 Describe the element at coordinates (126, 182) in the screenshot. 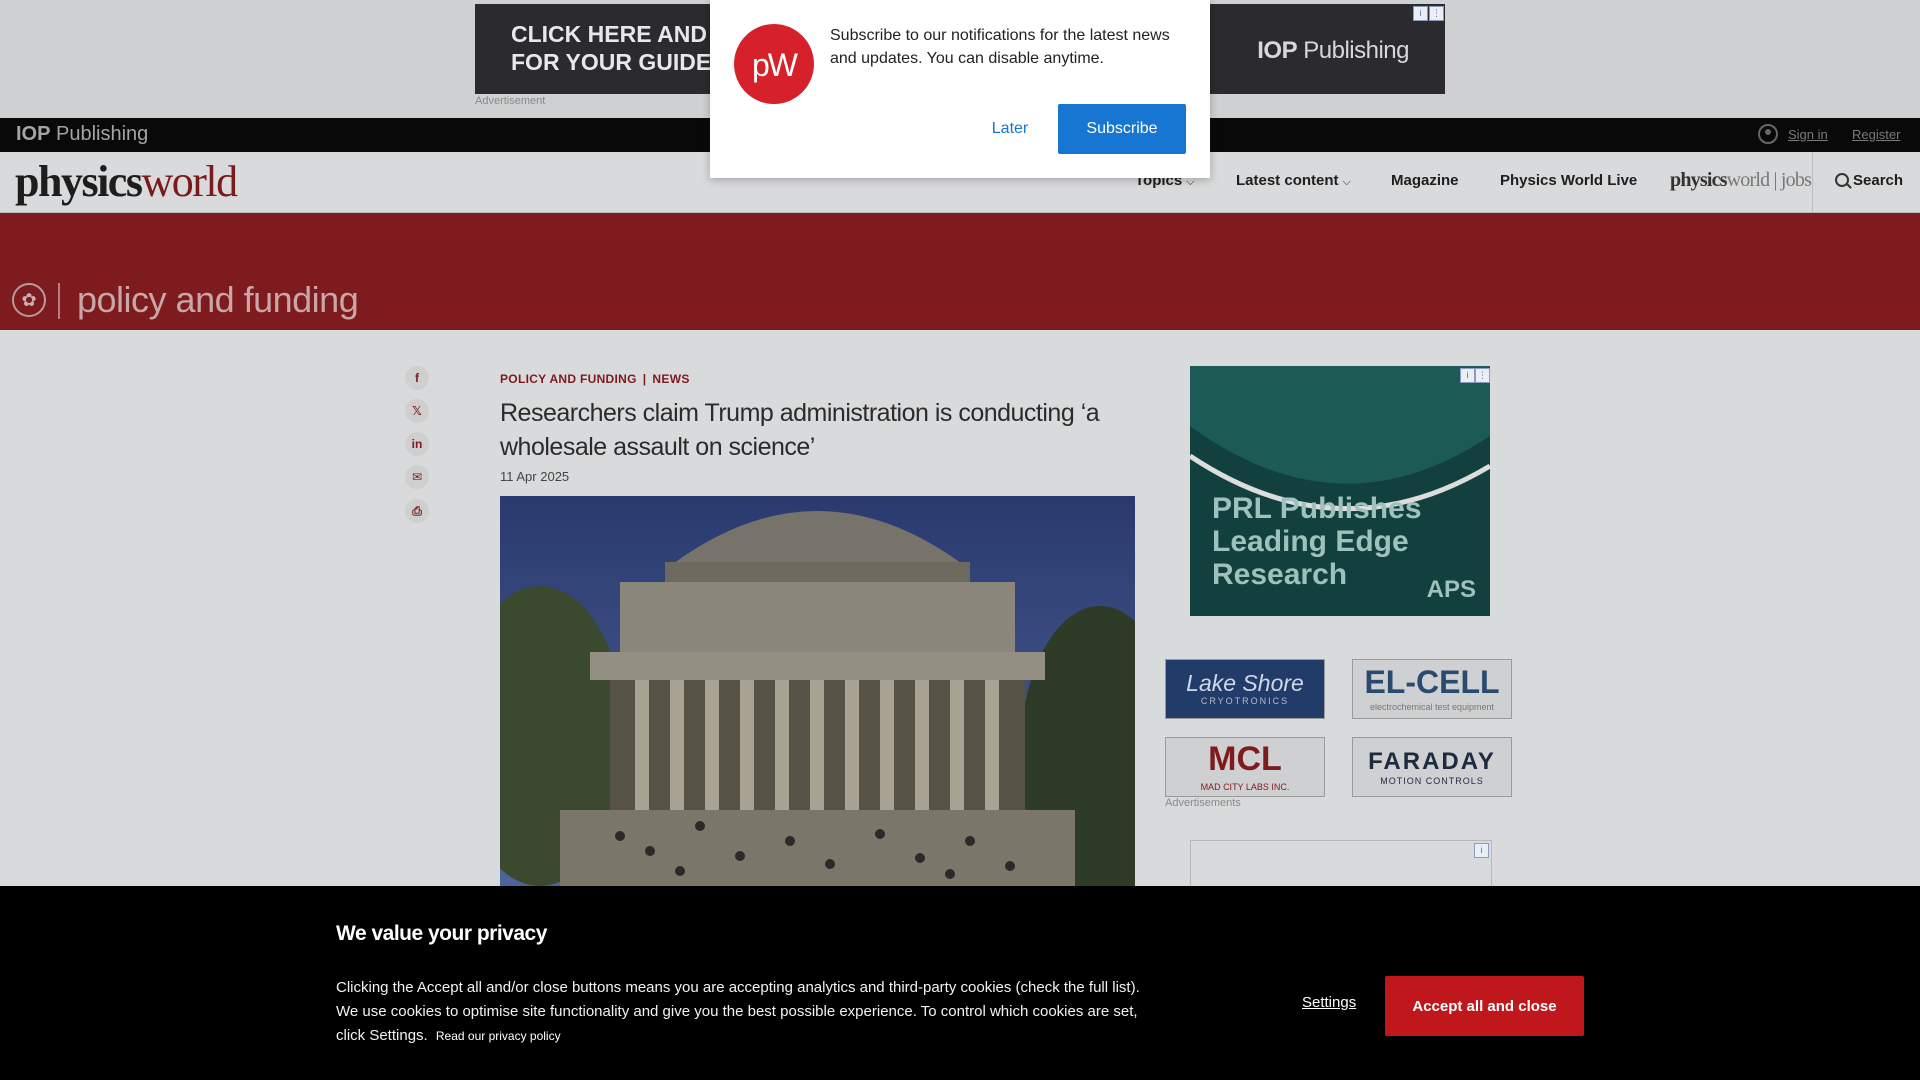

I see `physics-world-logo: physicsworld` at that location.